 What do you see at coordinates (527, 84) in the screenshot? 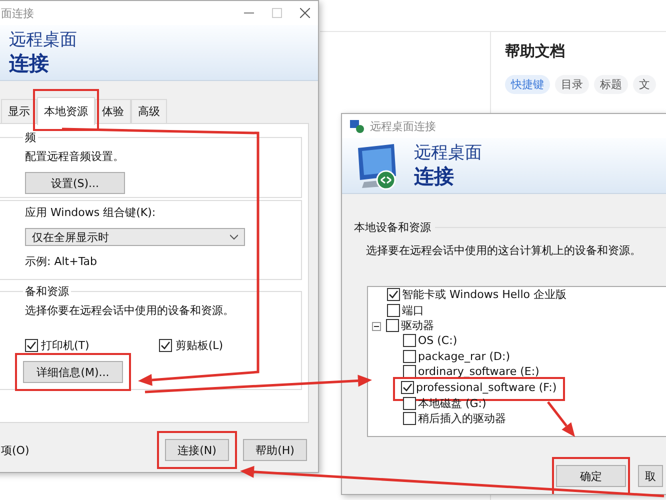
I see `tag-chip: 快捷键` at bounding box center [527, 84].